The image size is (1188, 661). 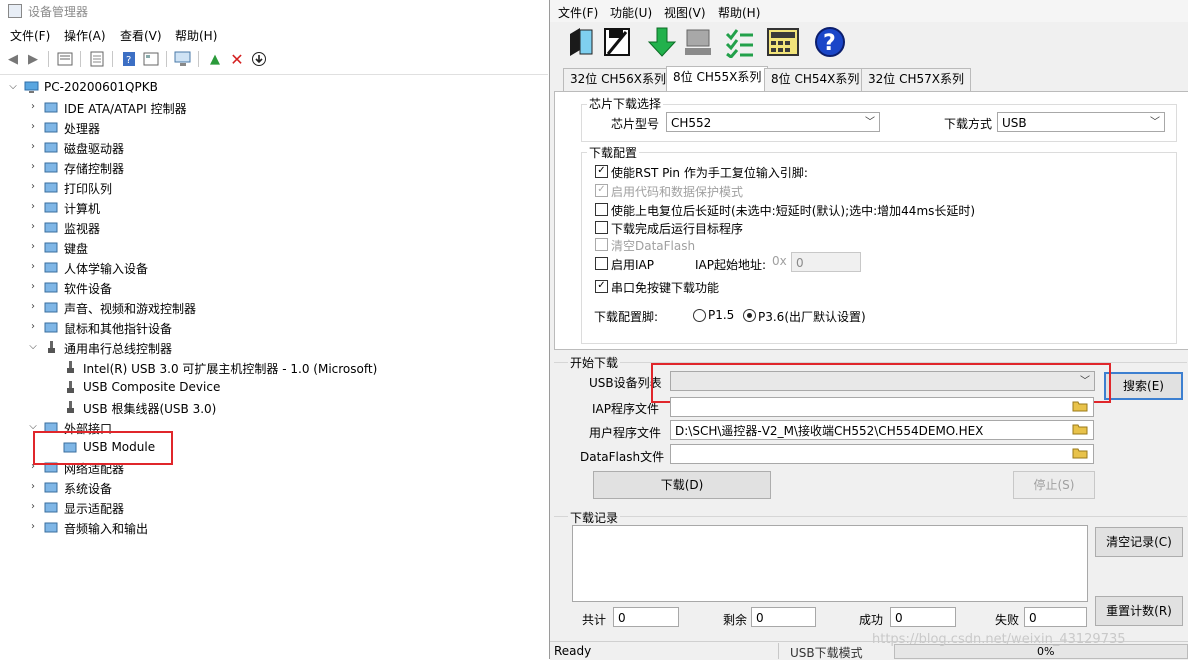 I want to click on code-protect-checkbox: ✓, so click(x=601, y=190).